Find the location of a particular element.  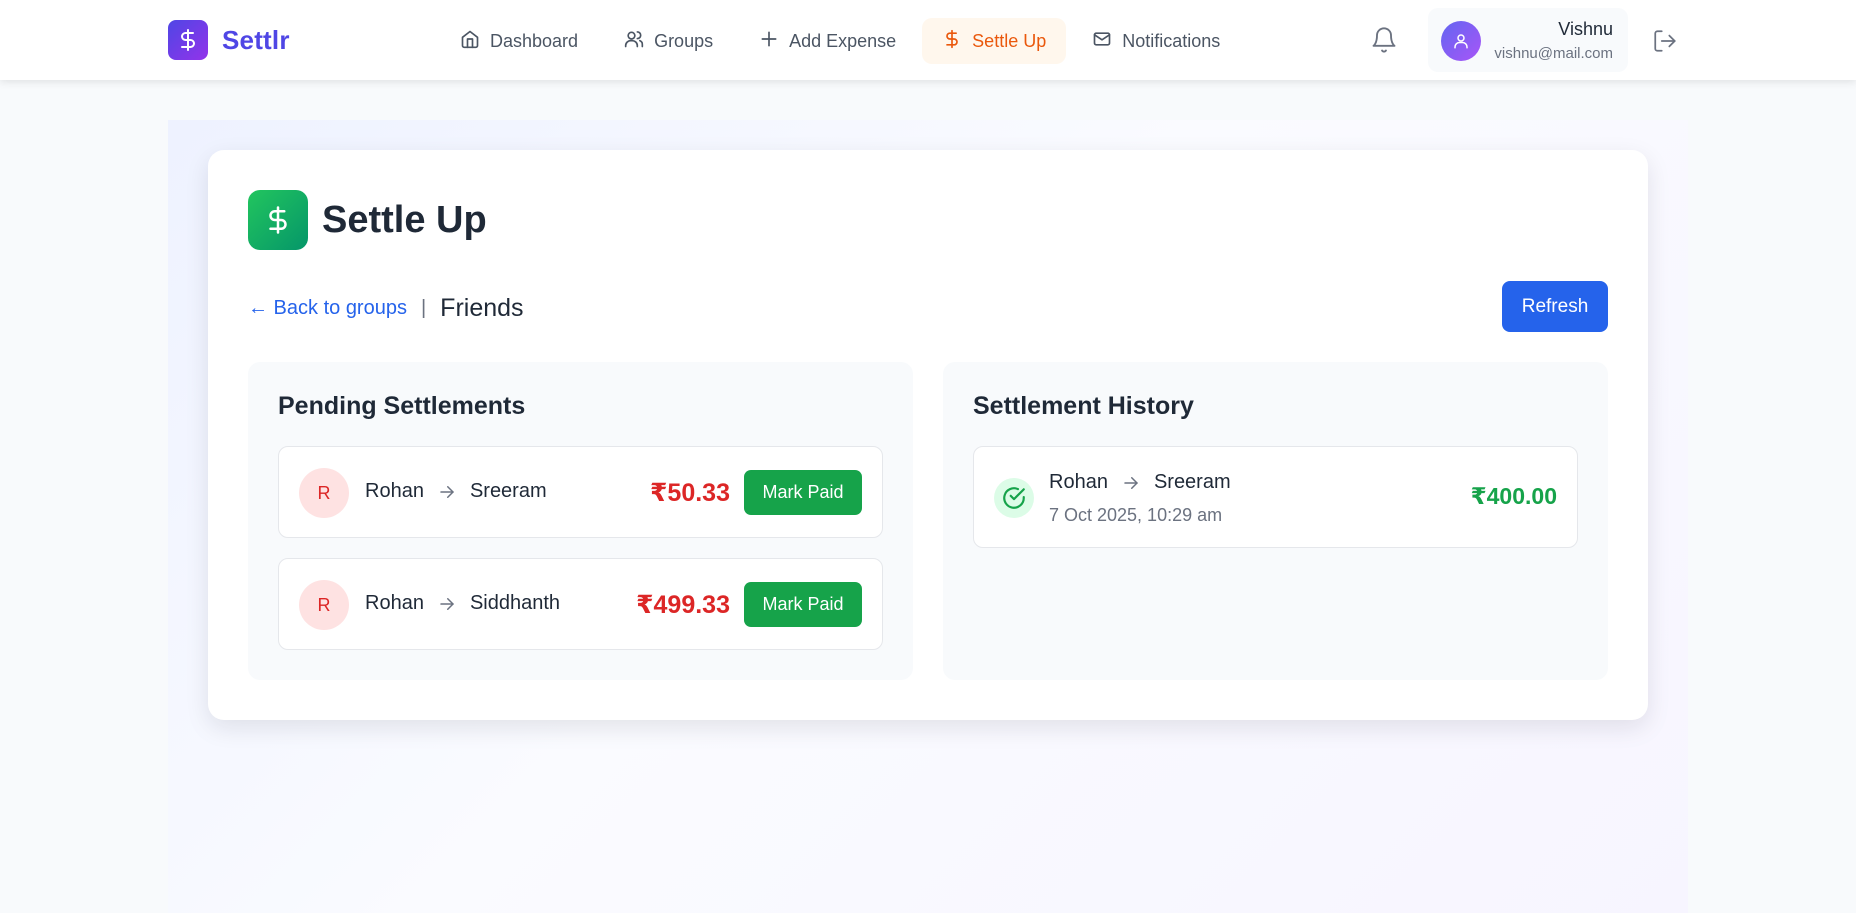

nav-item-dashboard: Dashboard is located at coordinates (519, 41).